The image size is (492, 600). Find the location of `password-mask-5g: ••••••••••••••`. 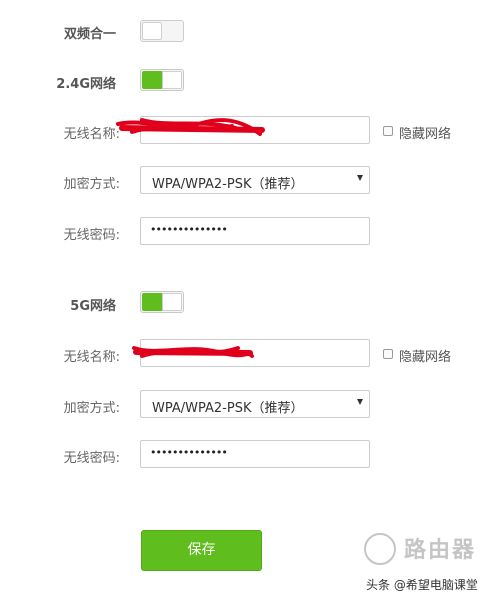

password-mask-5g: •••••••••••••• is located at coordinates (189, 452).